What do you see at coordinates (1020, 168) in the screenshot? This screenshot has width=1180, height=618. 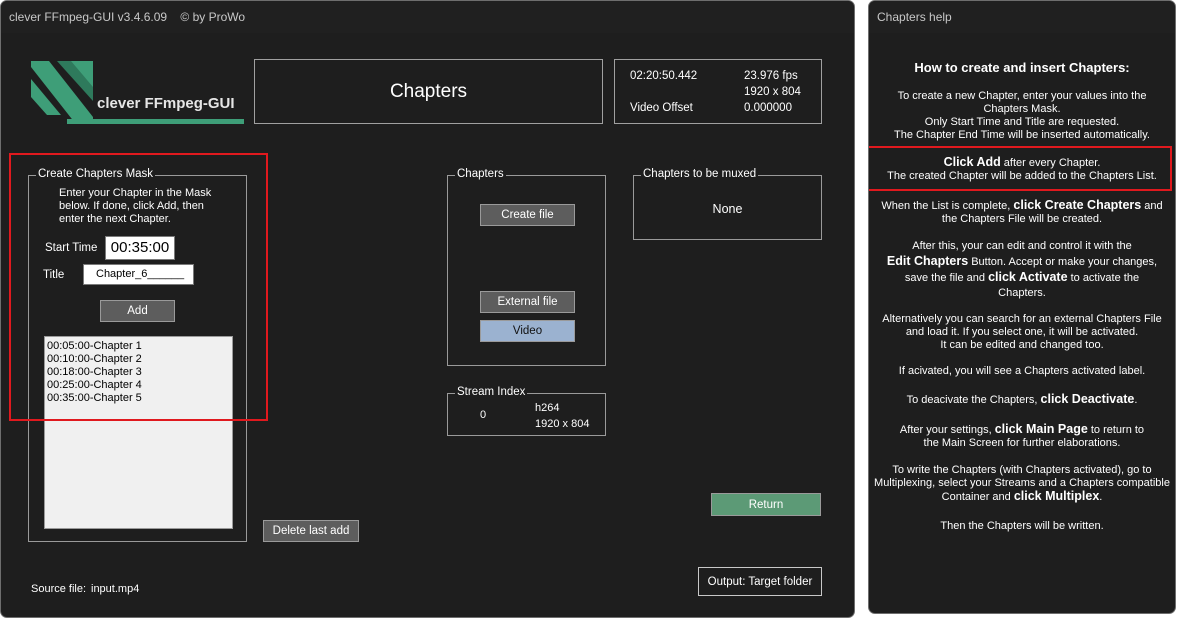 I see `highlight-click-add` at bounding box center [1020, 168].